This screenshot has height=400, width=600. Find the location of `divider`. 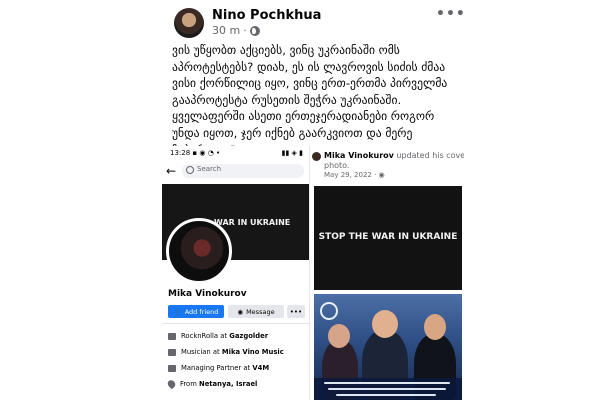

divider is located at coordinates (235, 323).